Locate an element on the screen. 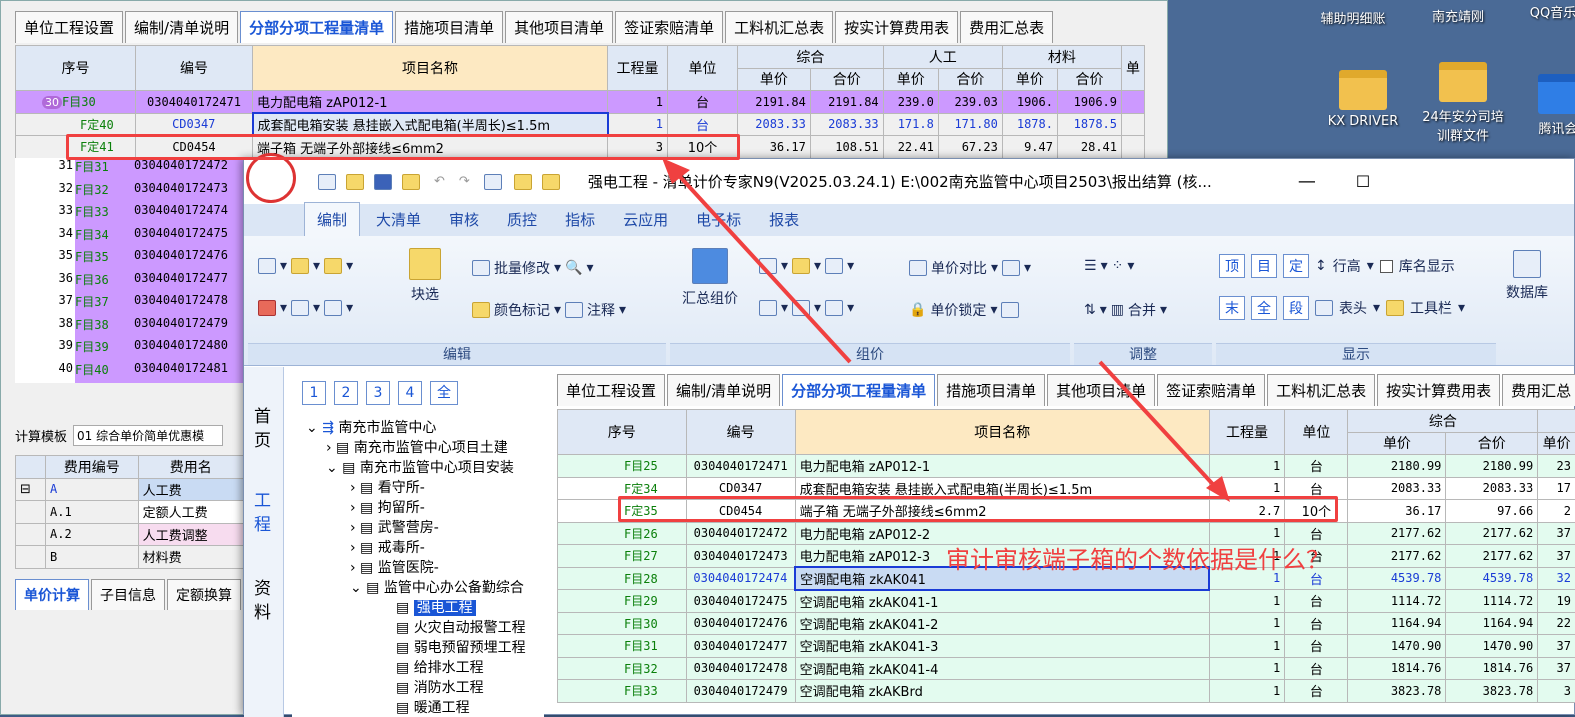 This screenshot has width=1575, height=717. annotation-question: 审计审核端子箱的个数依据是什么？ is located at coordinates (1138, 557).